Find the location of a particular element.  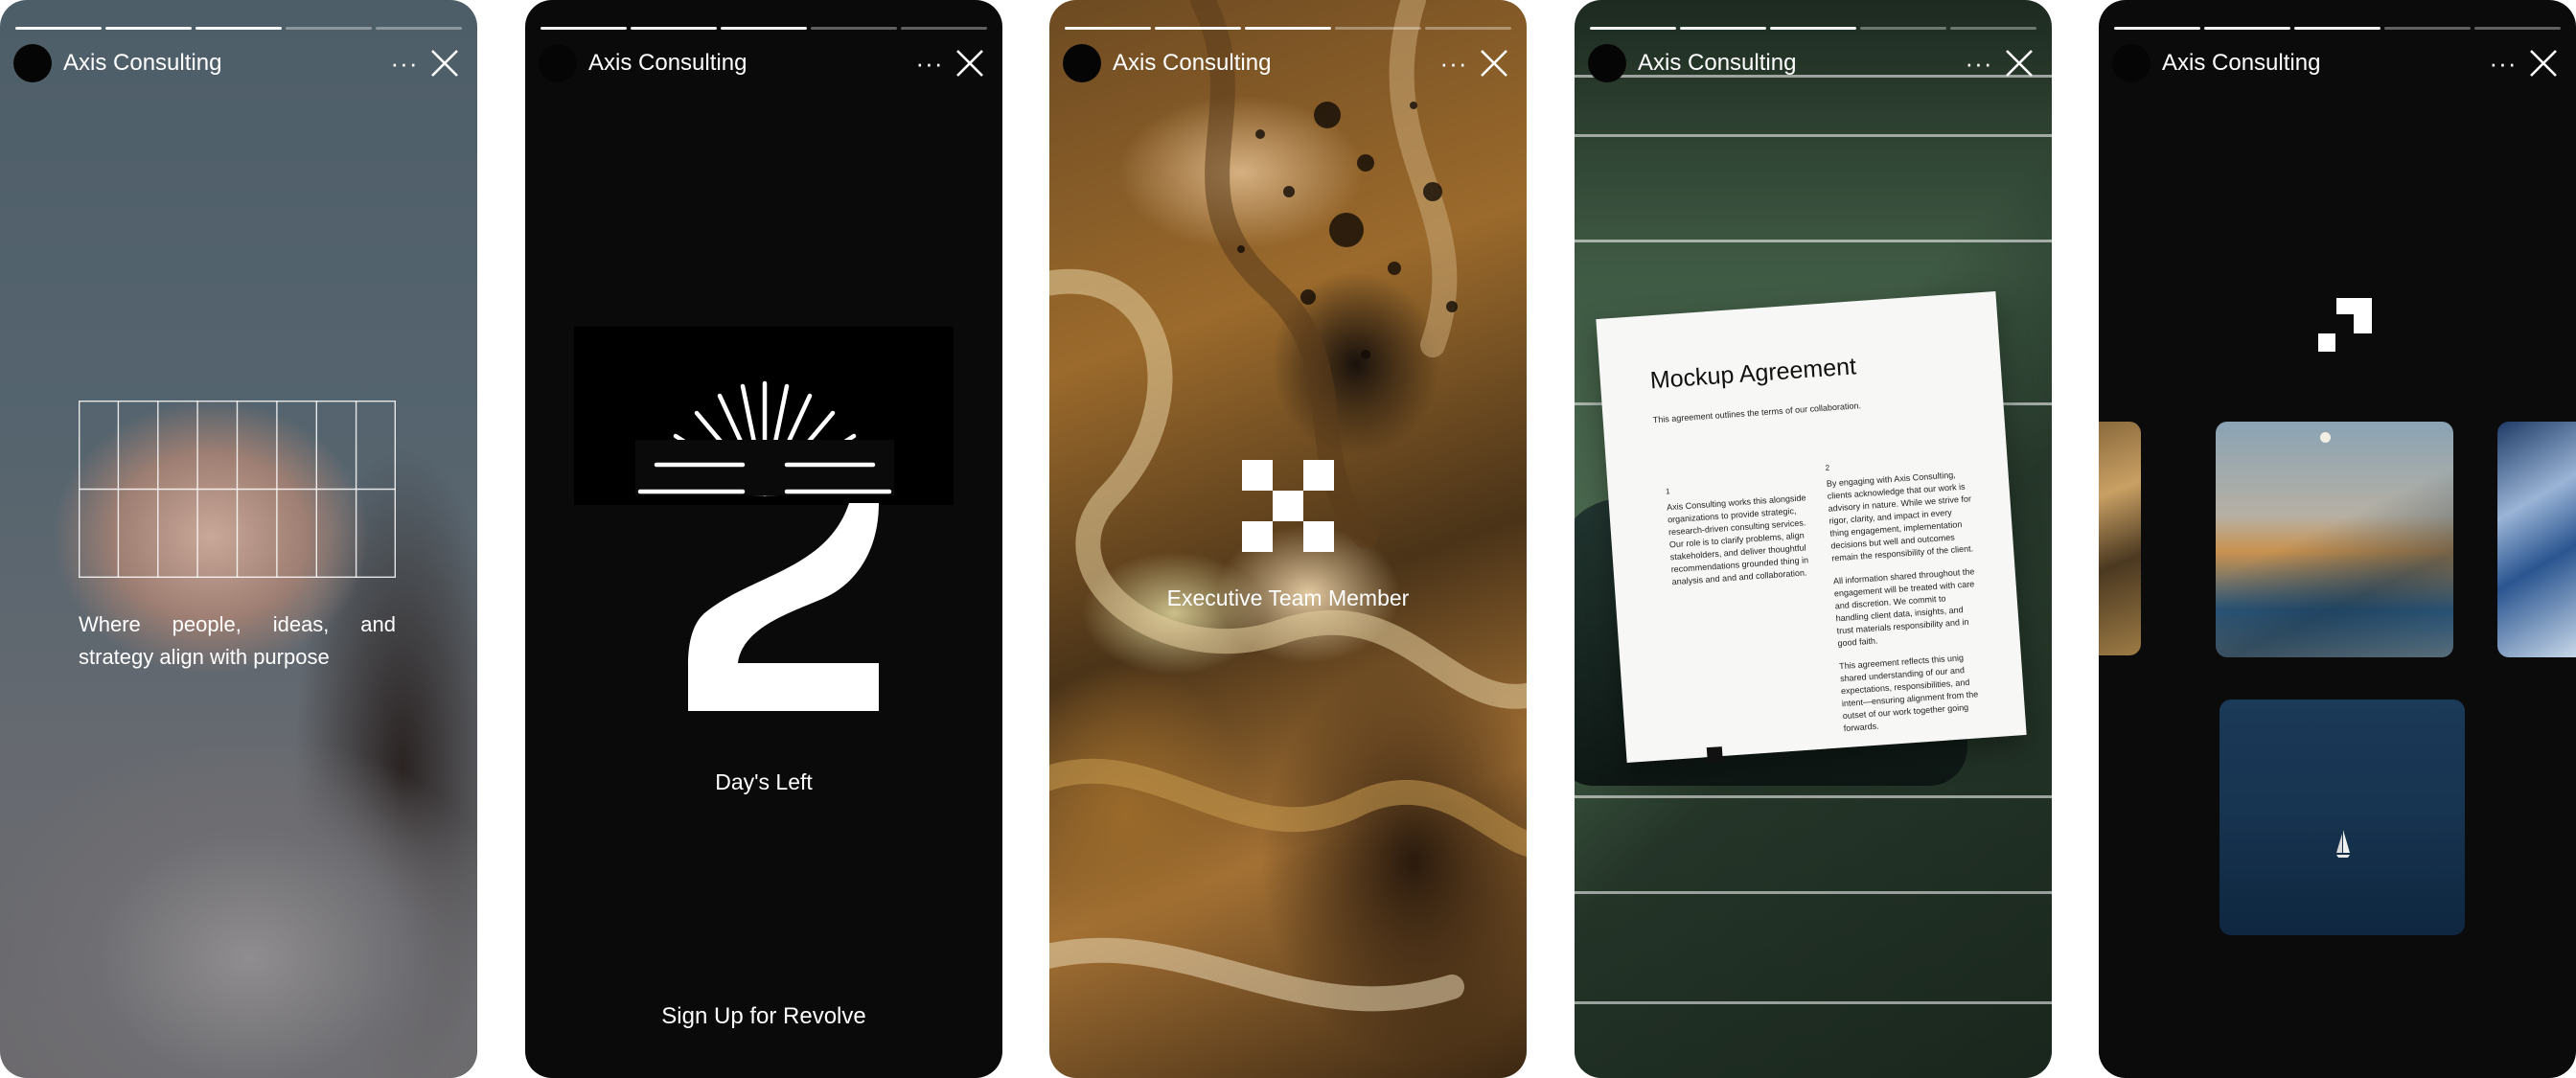

gallery-image-dune is located at coordinates (2334, 539).